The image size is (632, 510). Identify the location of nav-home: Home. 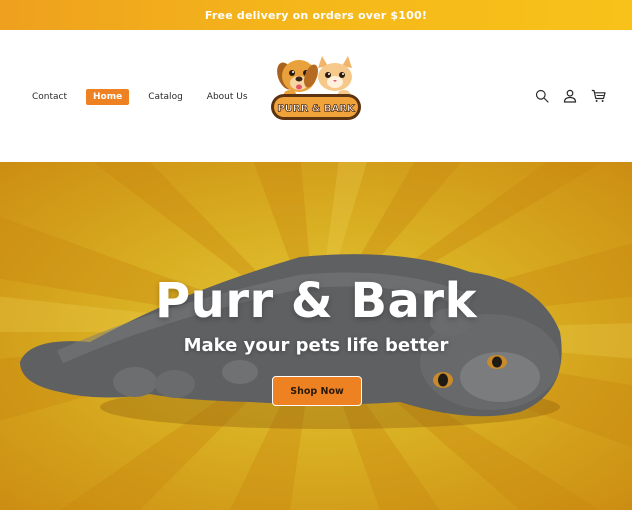
(108, 97).